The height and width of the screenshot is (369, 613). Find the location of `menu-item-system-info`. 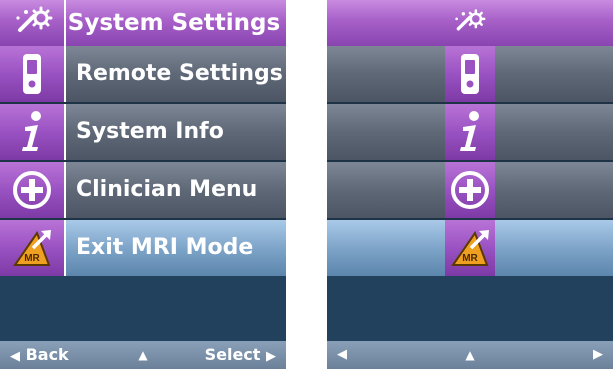

menu-item-system-info is located at coordinates (470, 132).